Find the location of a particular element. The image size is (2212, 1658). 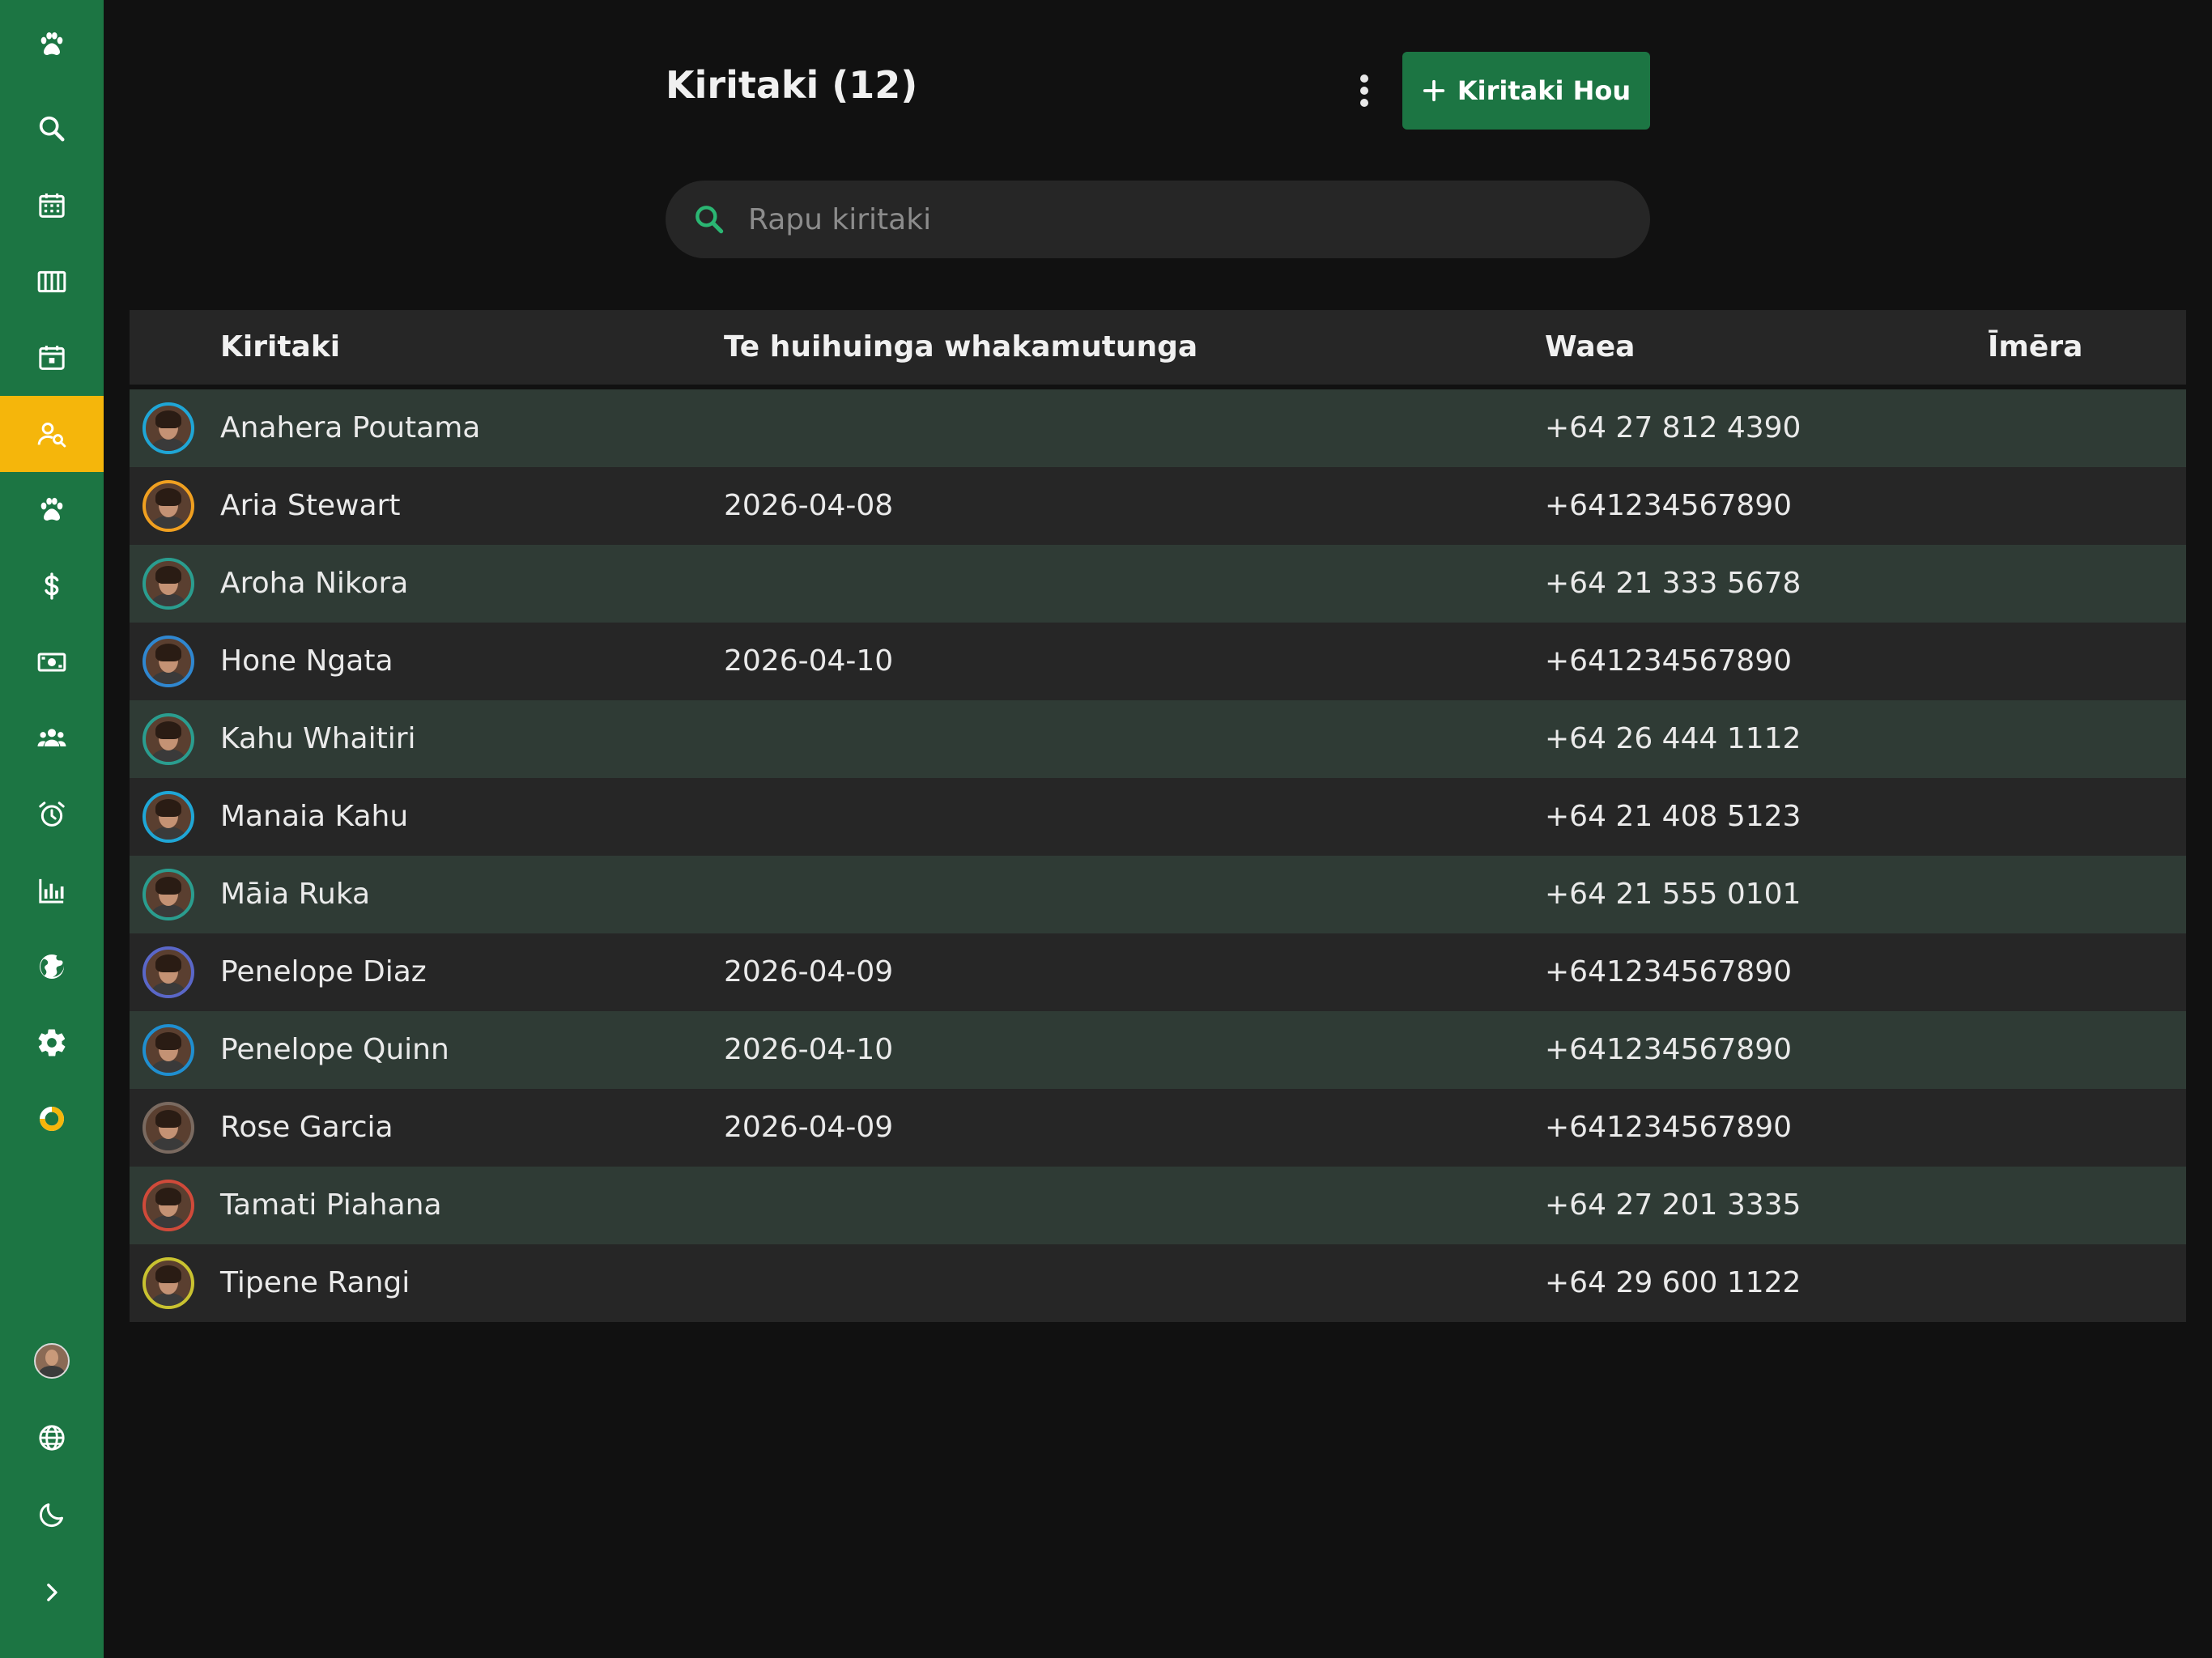

column-header-client: Kiritaki is located at coordinates (280, 347).